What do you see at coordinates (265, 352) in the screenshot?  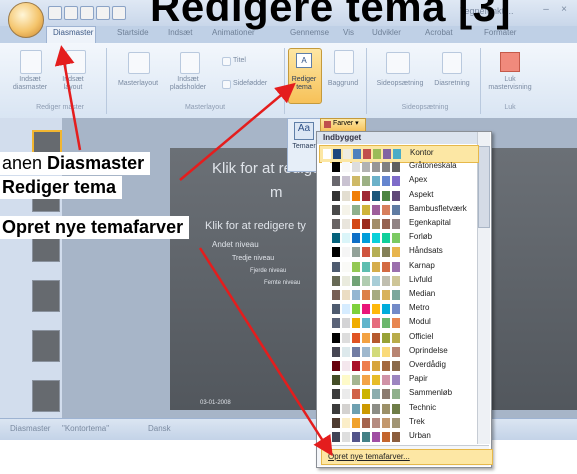 I see `arrow-to-opret-temafarver` at bounding box center [265, 352].